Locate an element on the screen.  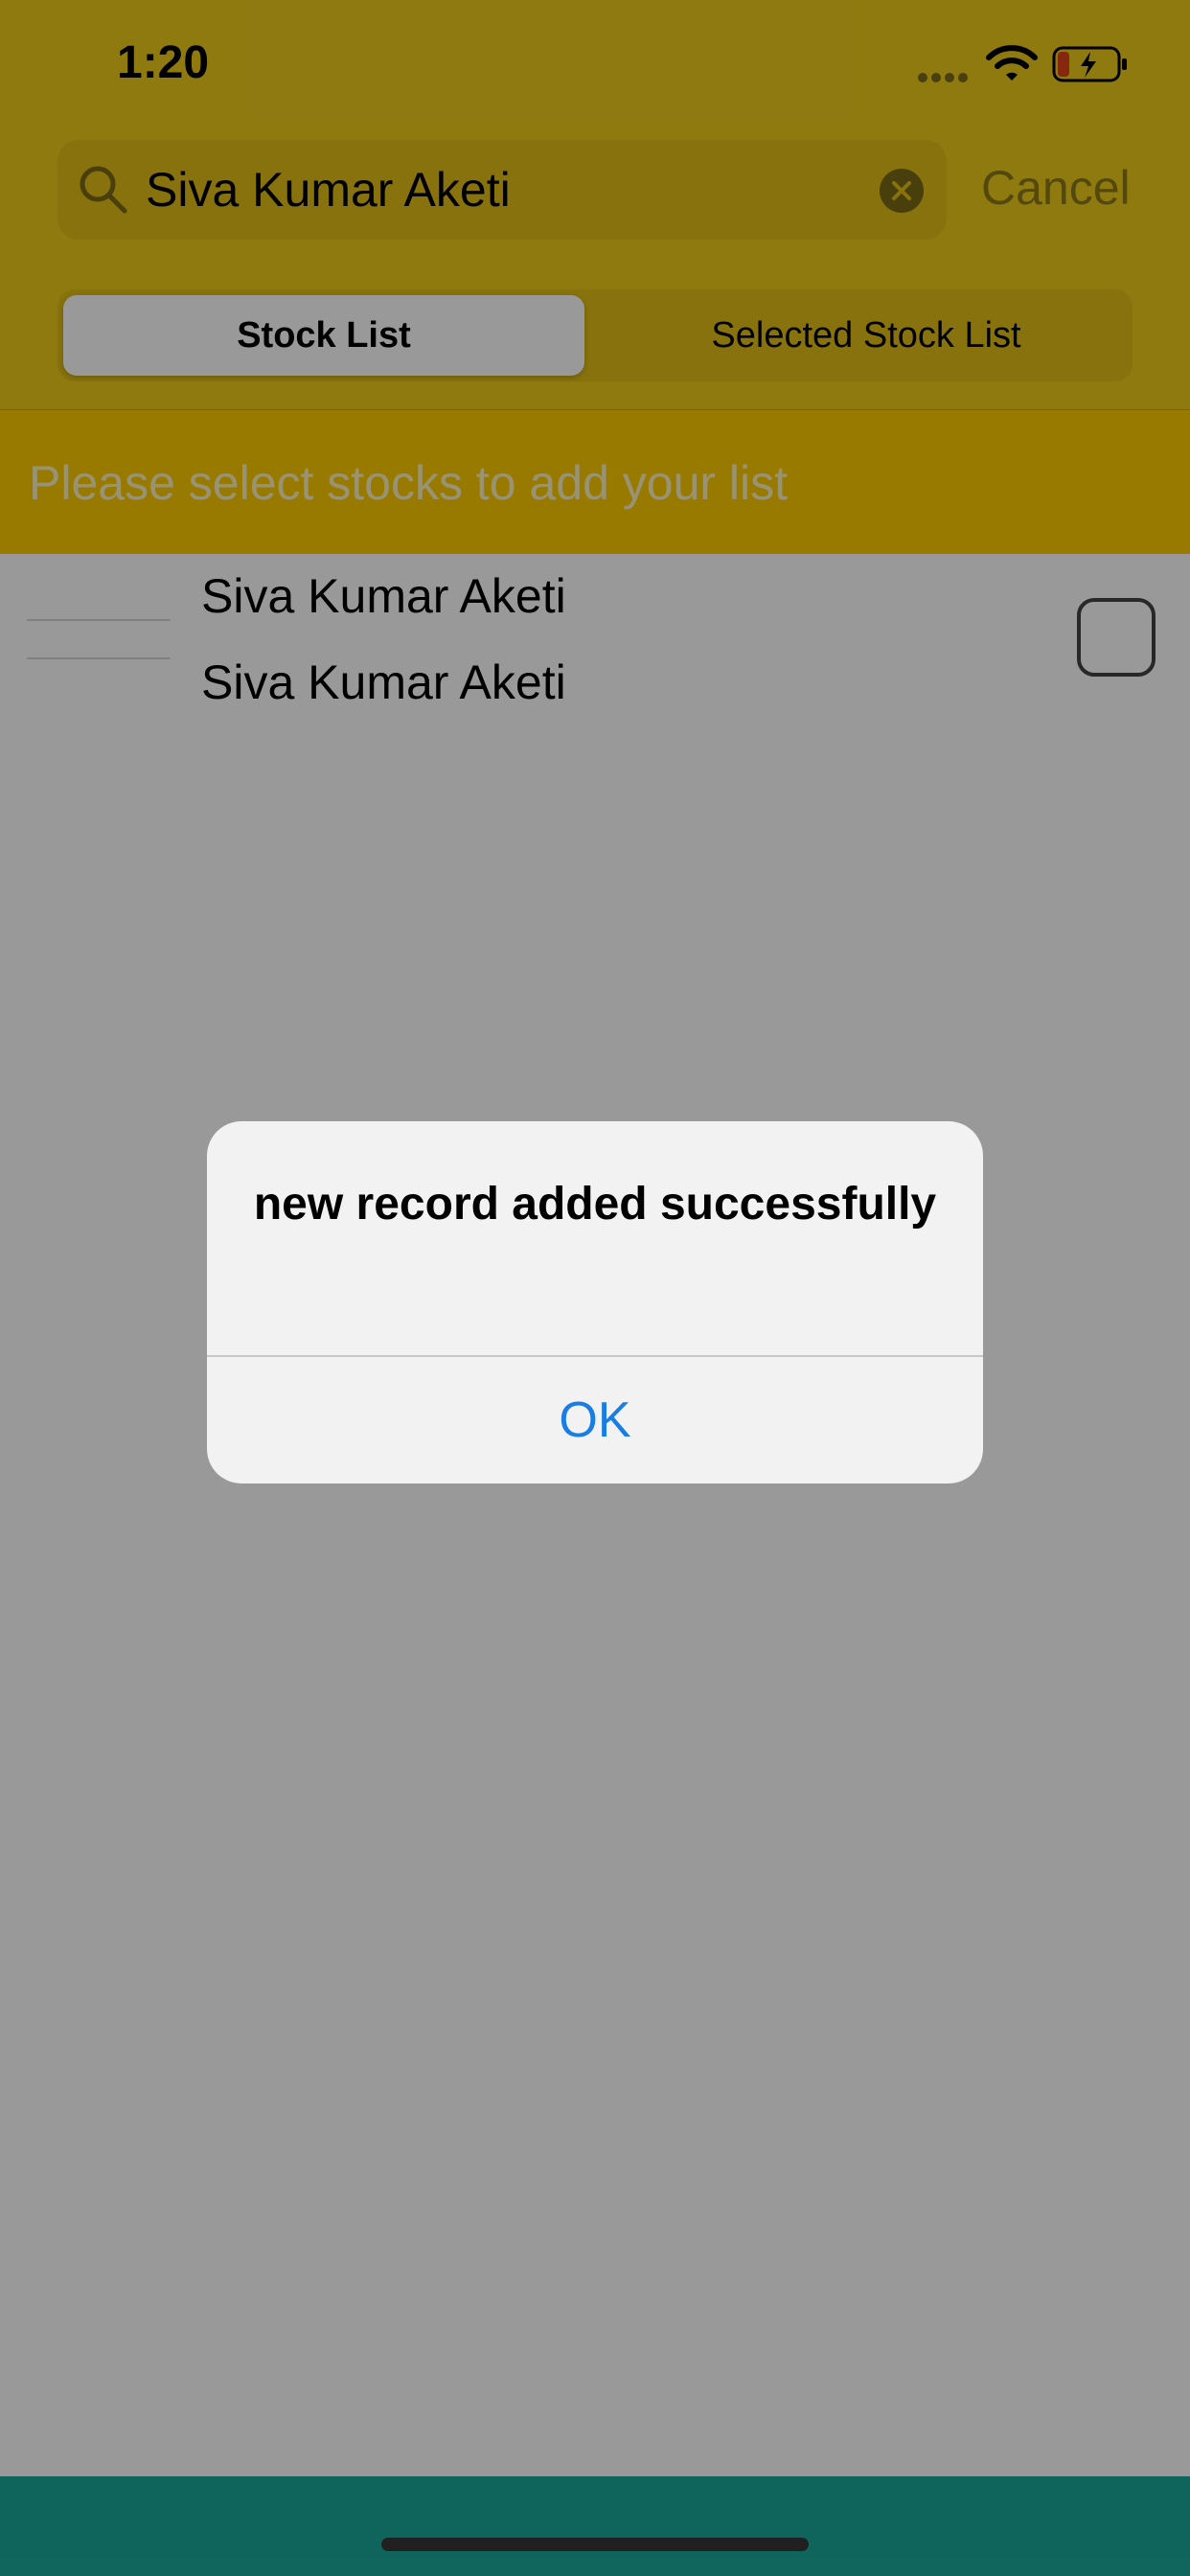
home-indicator is located at coordinates (595, 2544).